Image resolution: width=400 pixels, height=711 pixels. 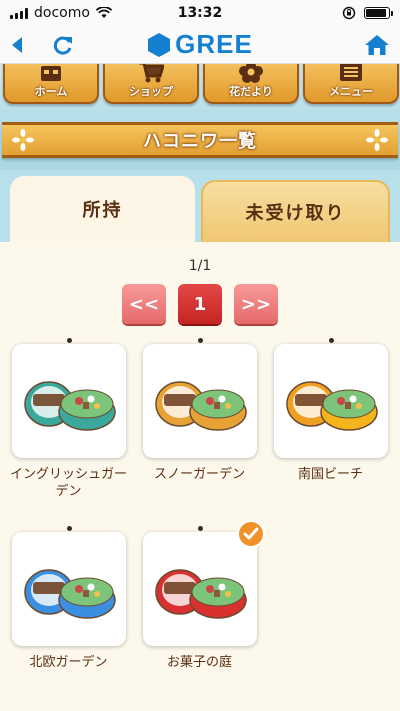 I want to click on home-icon, so click(x=377, y=45).